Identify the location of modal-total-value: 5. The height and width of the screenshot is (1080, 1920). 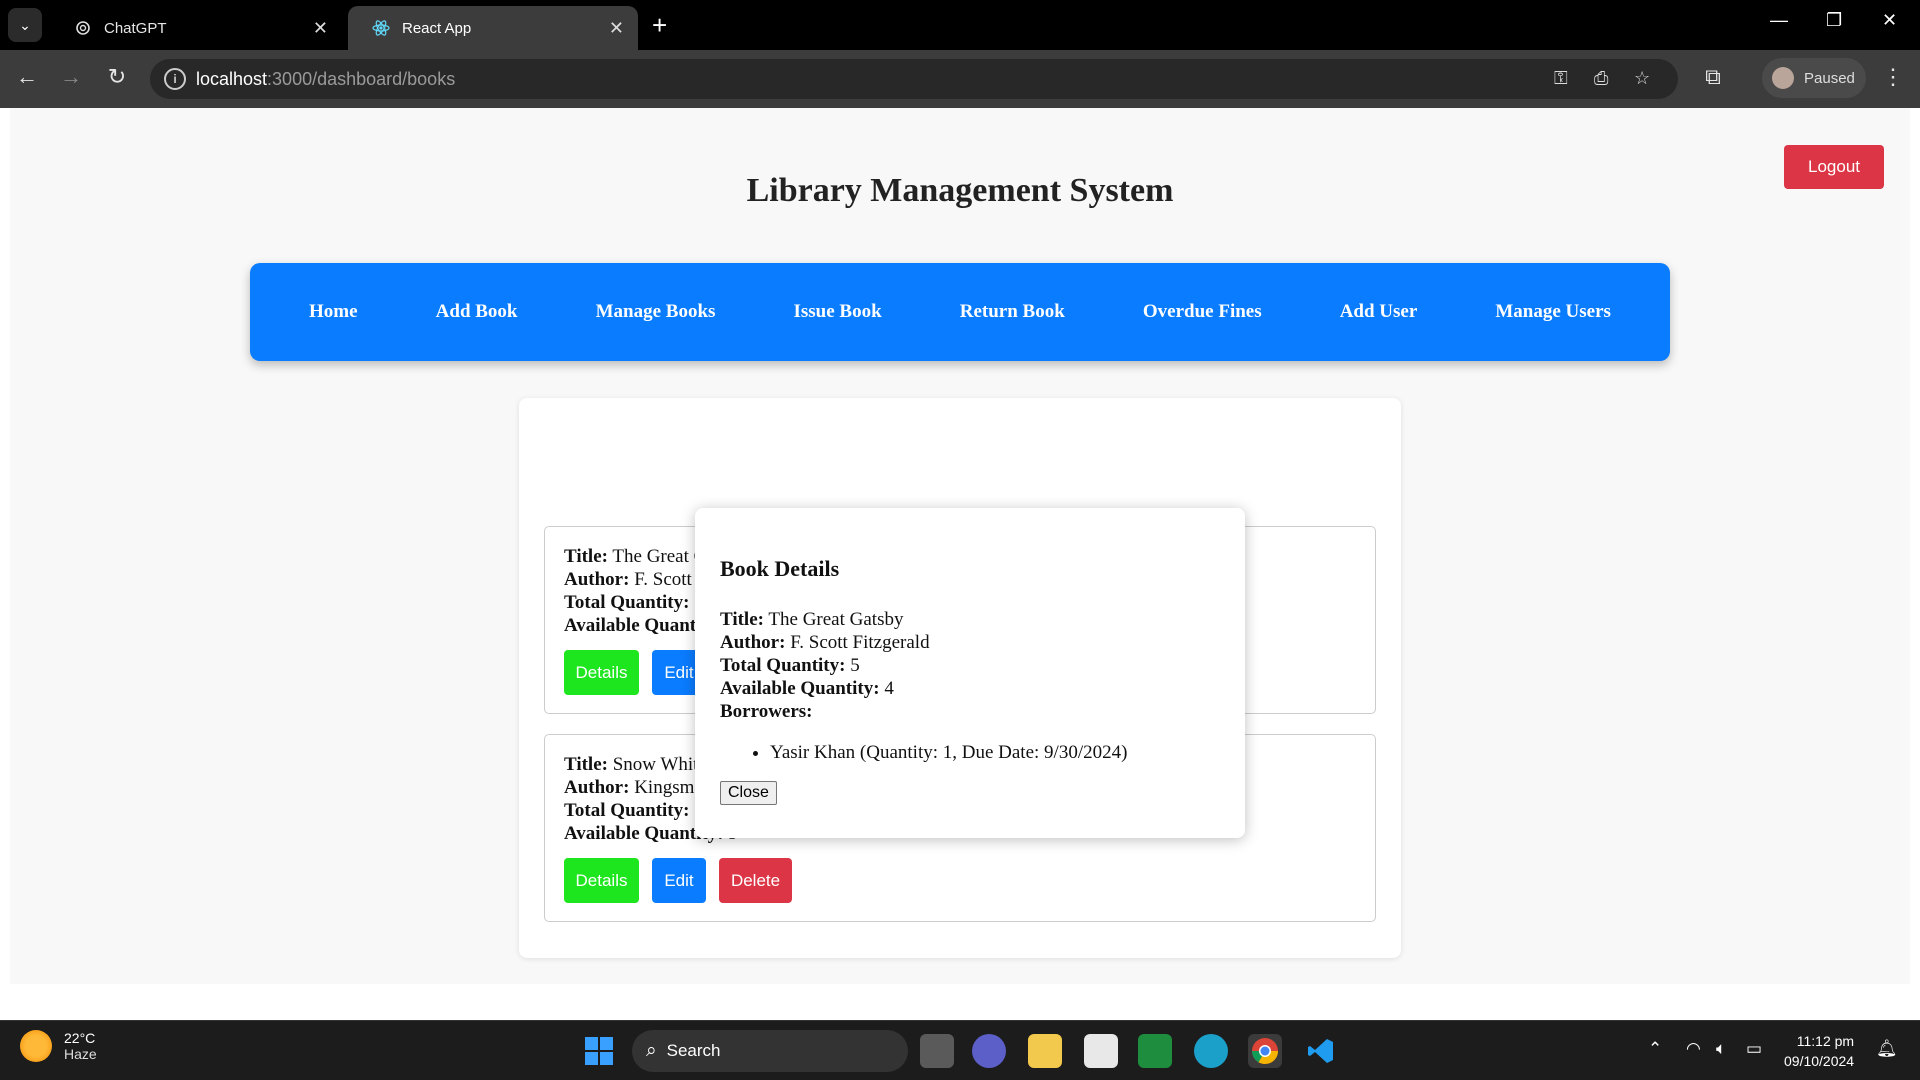
(855, 665).